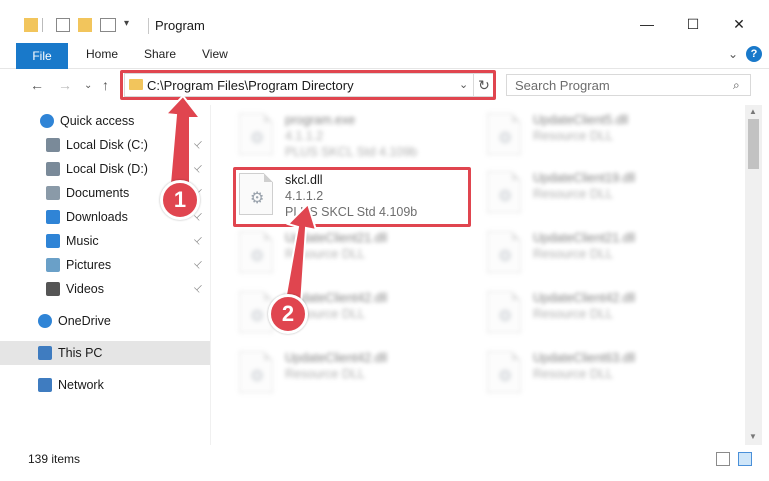 This screenshot has width=769, height=481. What do you see at coordinates (105, 265) in the screenshot?
I see `sidebar-item: Pictures ⊥` at bounding box center [105, 265].